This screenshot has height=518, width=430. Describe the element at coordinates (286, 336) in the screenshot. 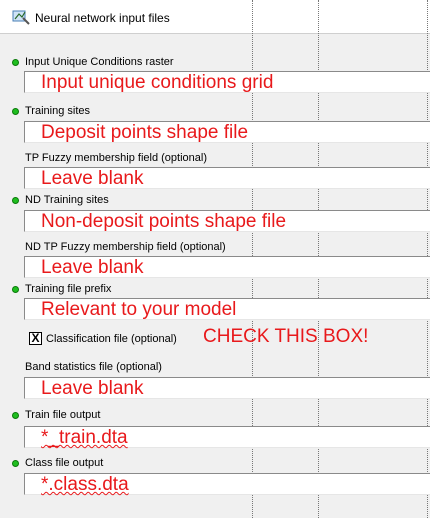

I see `annotation-note: CHECK THIS BOX!` at that location.